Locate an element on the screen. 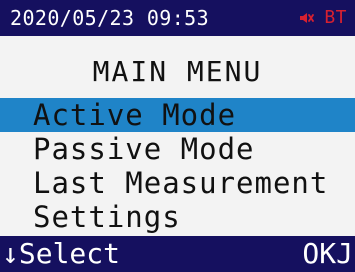  menu-item-last-measurement: Last Measurement is located at coordinates (177, 183).